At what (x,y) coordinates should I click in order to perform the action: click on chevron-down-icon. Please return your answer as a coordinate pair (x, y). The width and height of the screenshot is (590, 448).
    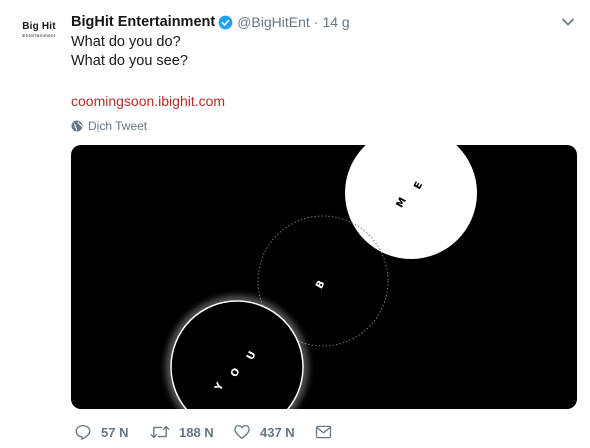
    Looking at the image, I should click on (568, 22).